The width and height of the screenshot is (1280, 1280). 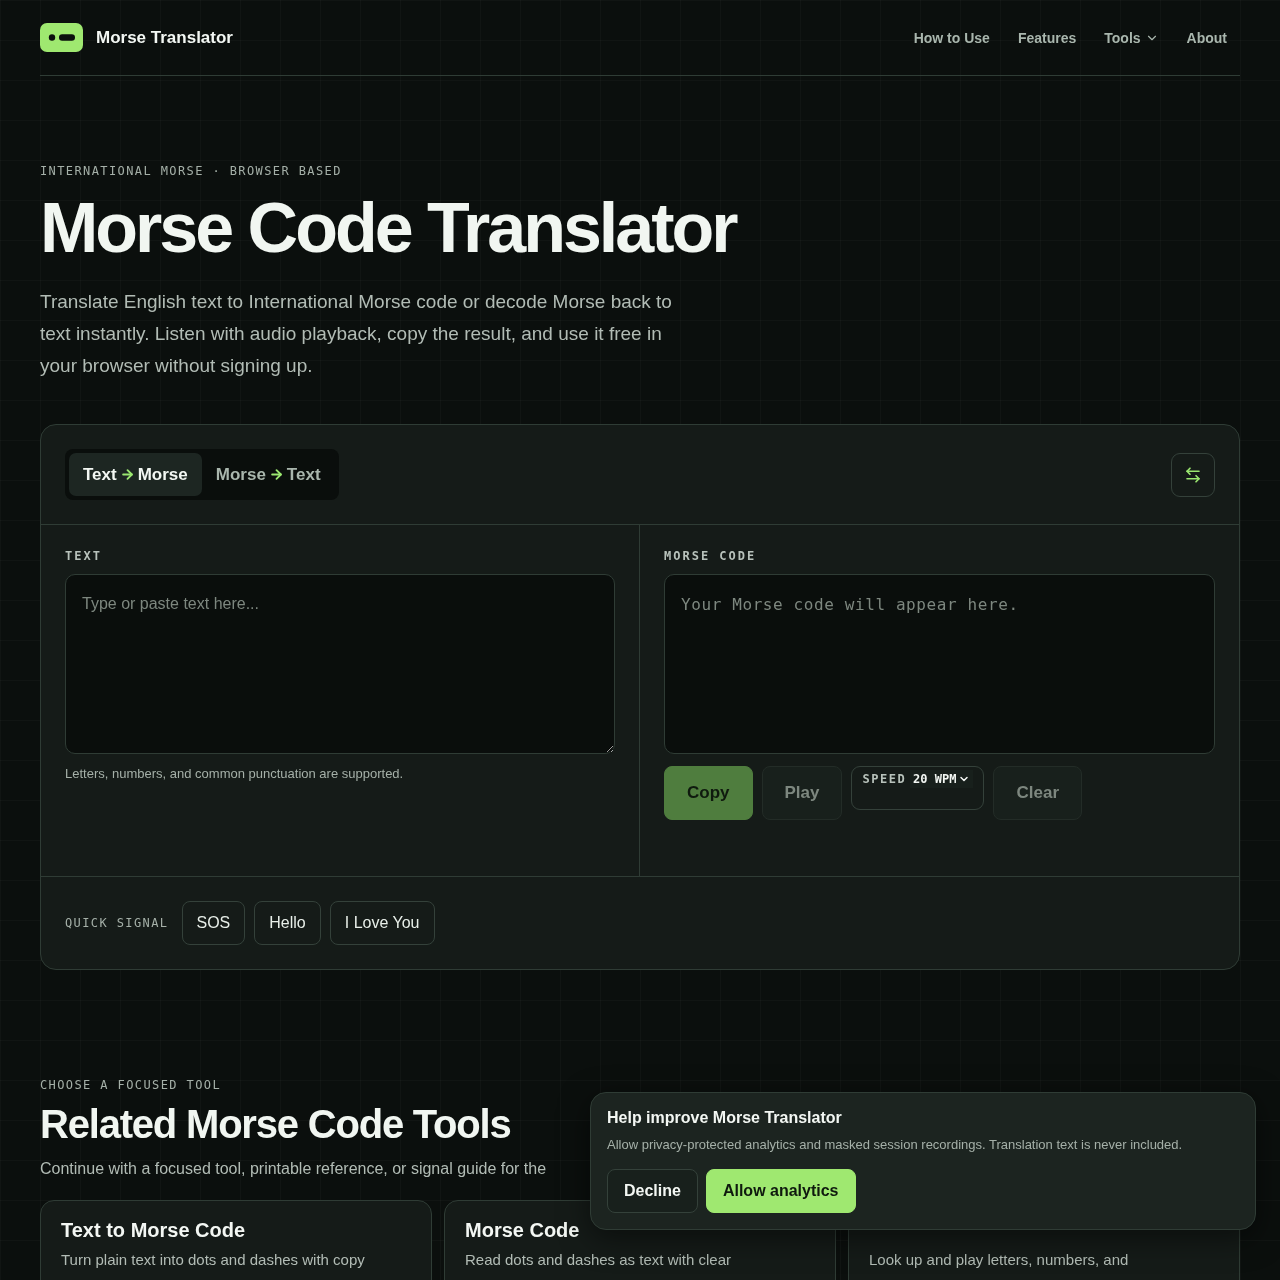 I want to click on tool-title: Text to Morse Code, so click(x=154, y=1231).